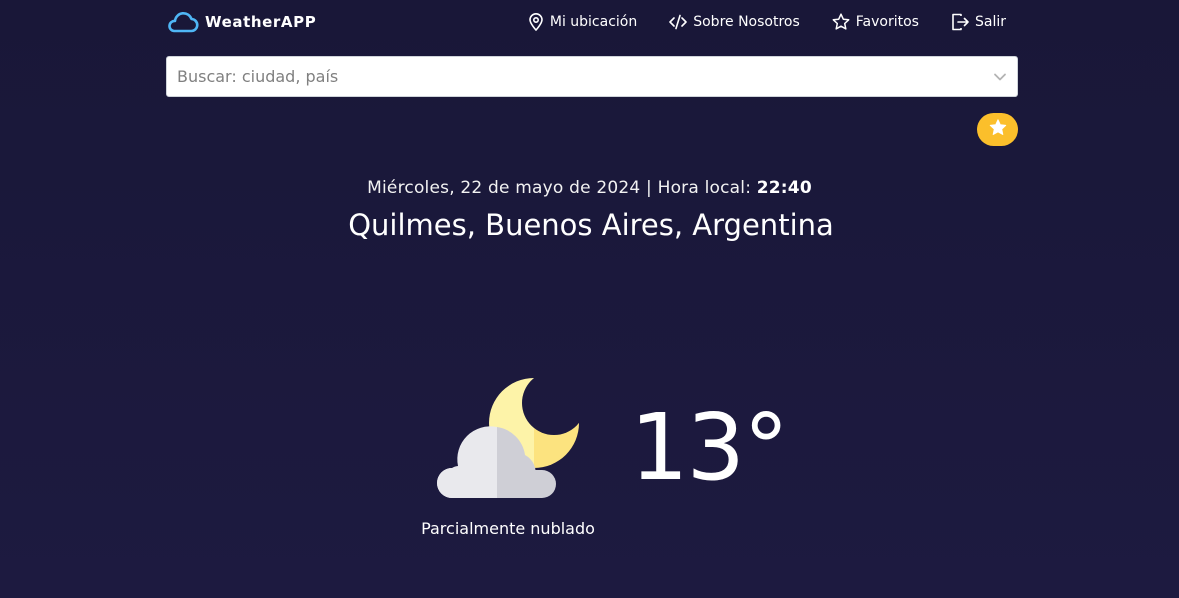 The height and width of the screenshot is (598, 1179). What do you see at coordinates (536, 22) in the screenshot?
I see `map-pin-icon` at bounding box center [536, 22].